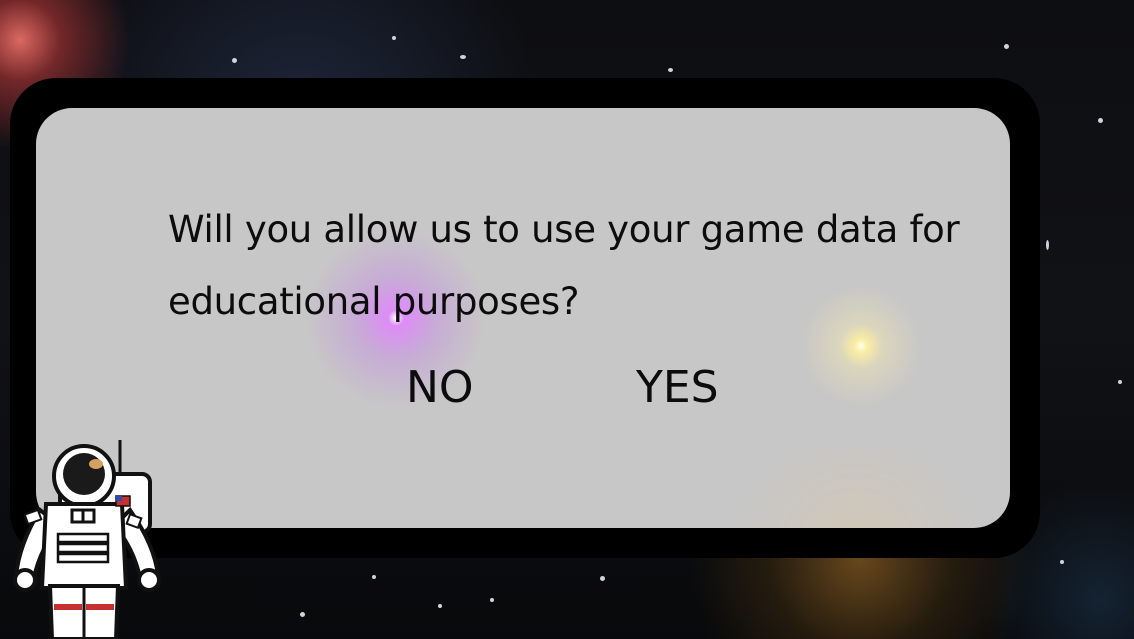 The height and width of the screenshot is (639, 1134). I want to click on yes-button: YES, so click(677, 387).